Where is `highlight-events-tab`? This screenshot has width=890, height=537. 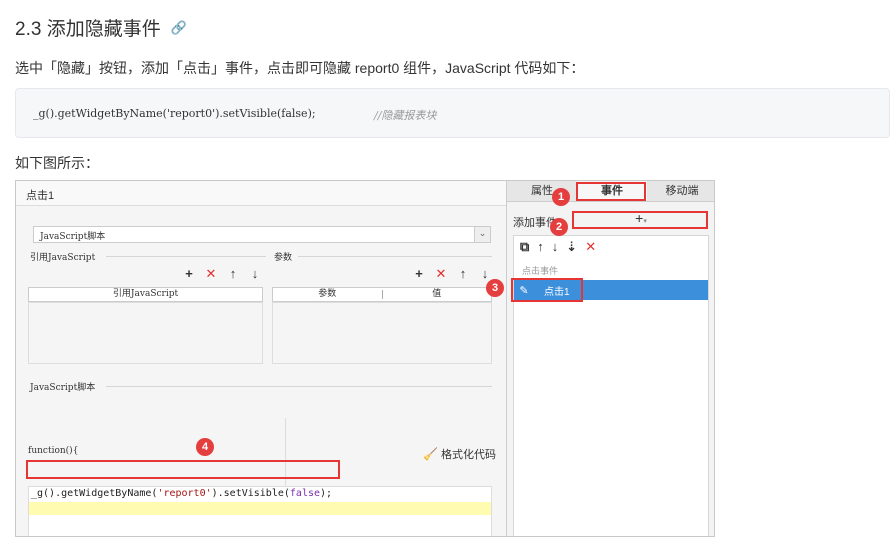 highlight-events-tab is located at coordinates (611, 191).